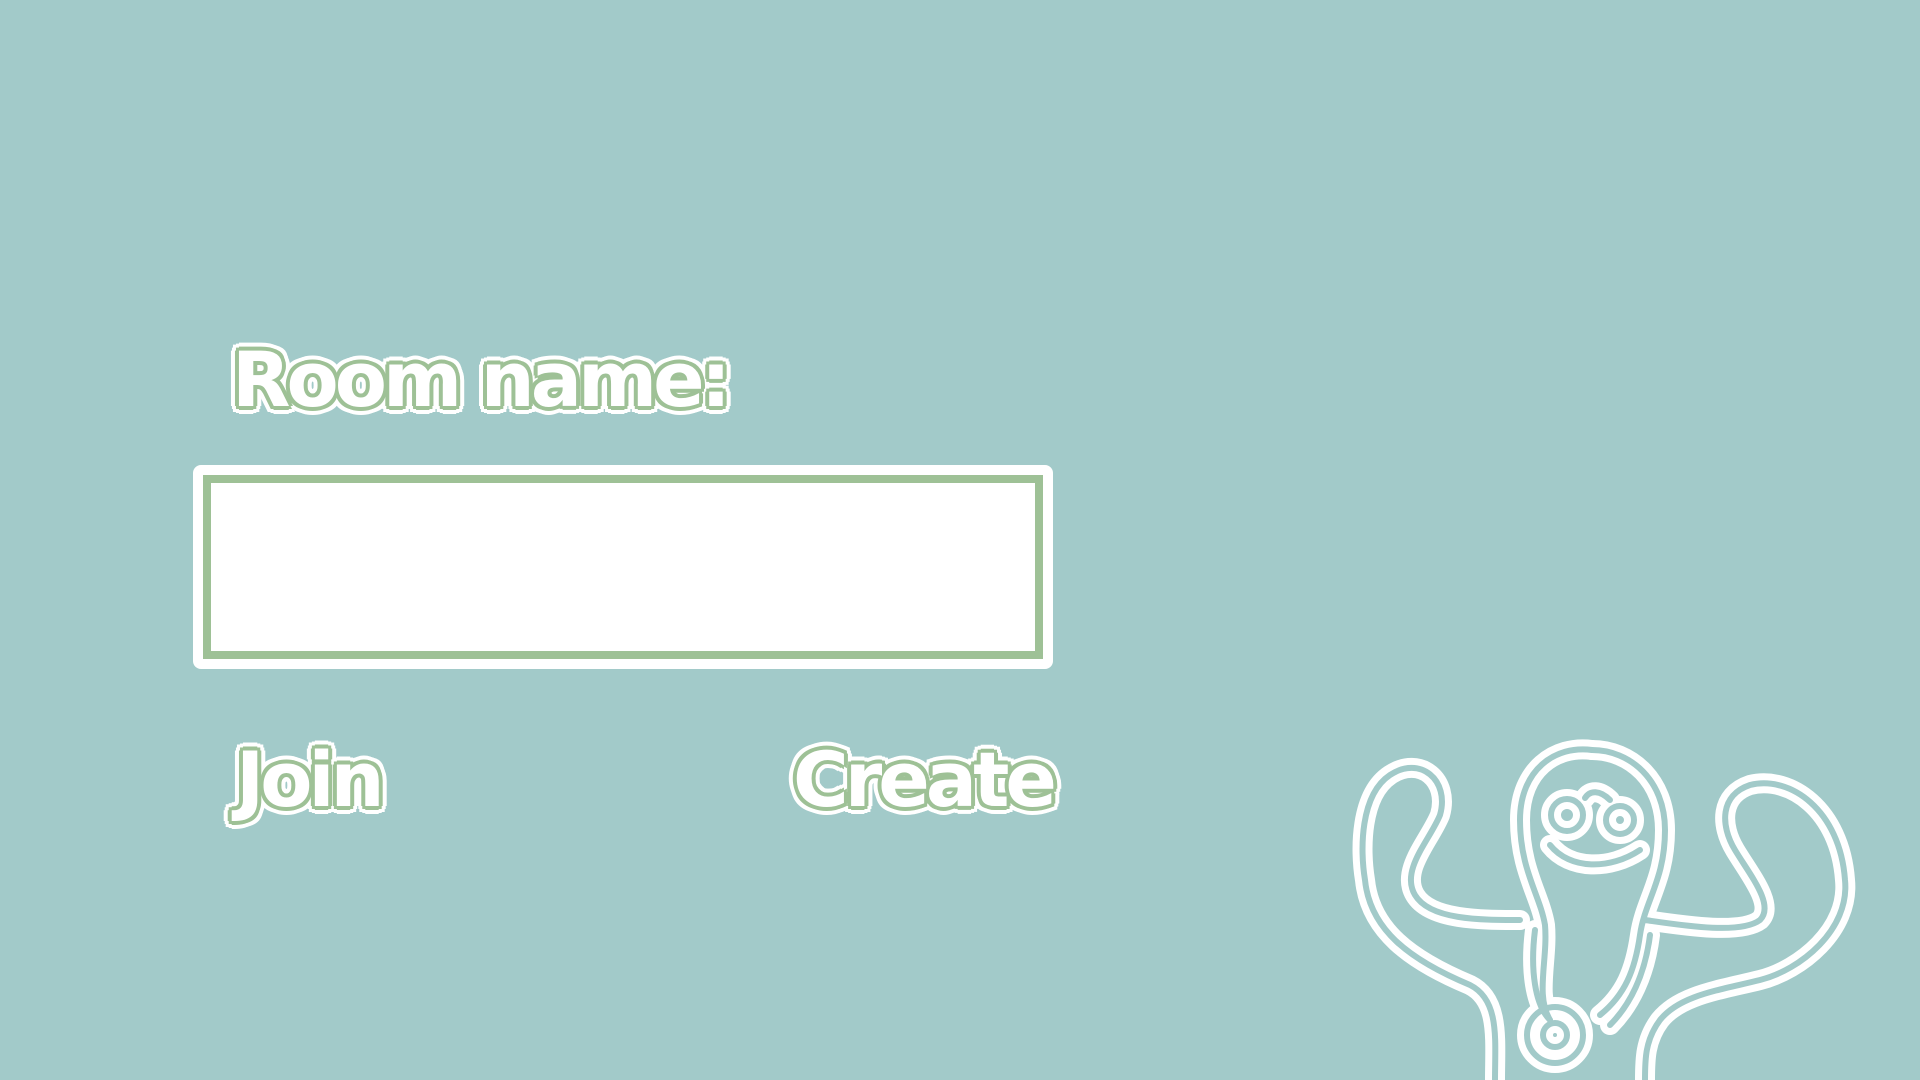 The height and width of the screenshot is (1080, 1920). I want to click on monster-outline-icon, so click(1604, 909).